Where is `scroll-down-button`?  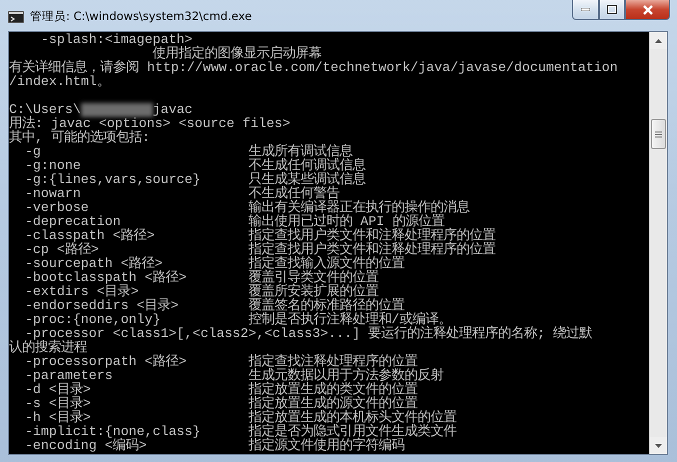
scroll-down-button is located at coordinates (658, 445).